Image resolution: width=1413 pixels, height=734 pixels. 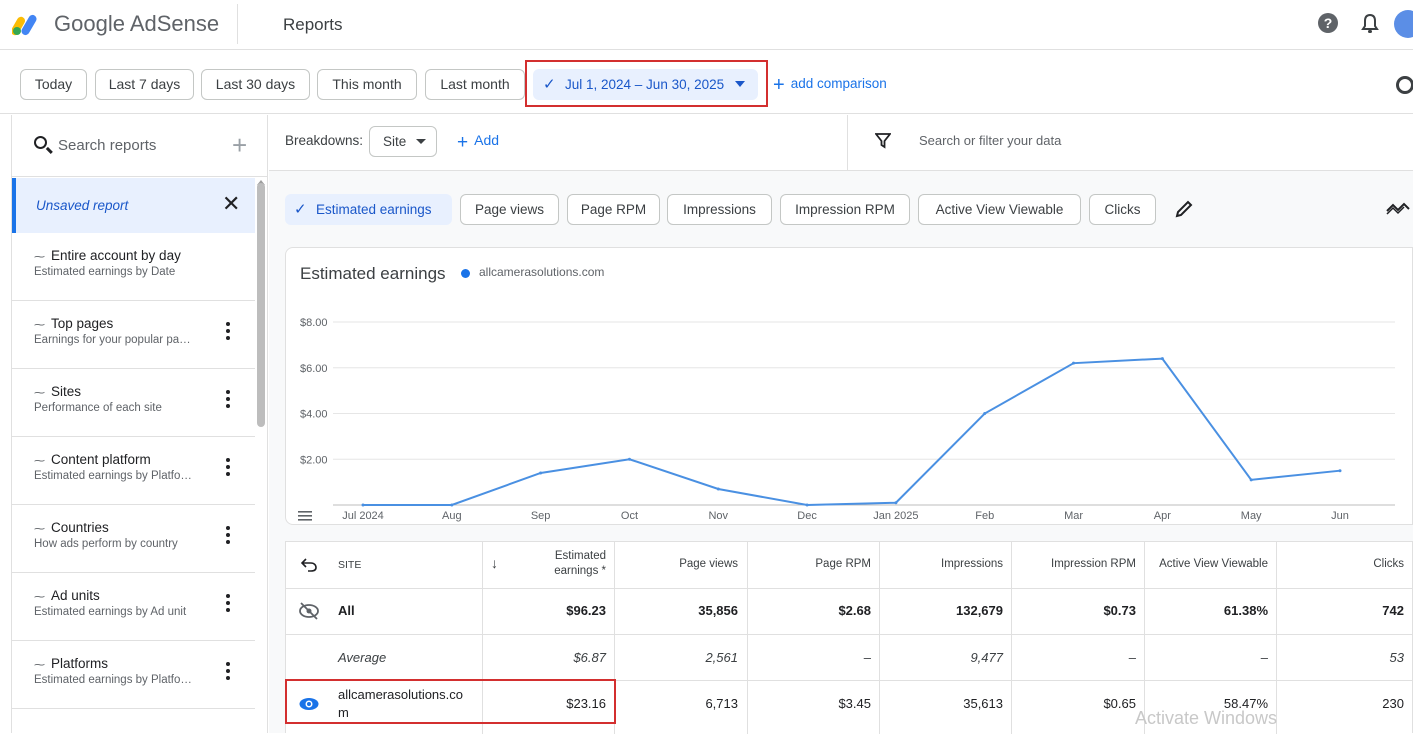 What do you see at coordinates (509, 209) in the screenshot?
I see `metric-chip-page-views: Page views` at bounding box center [509, 209].